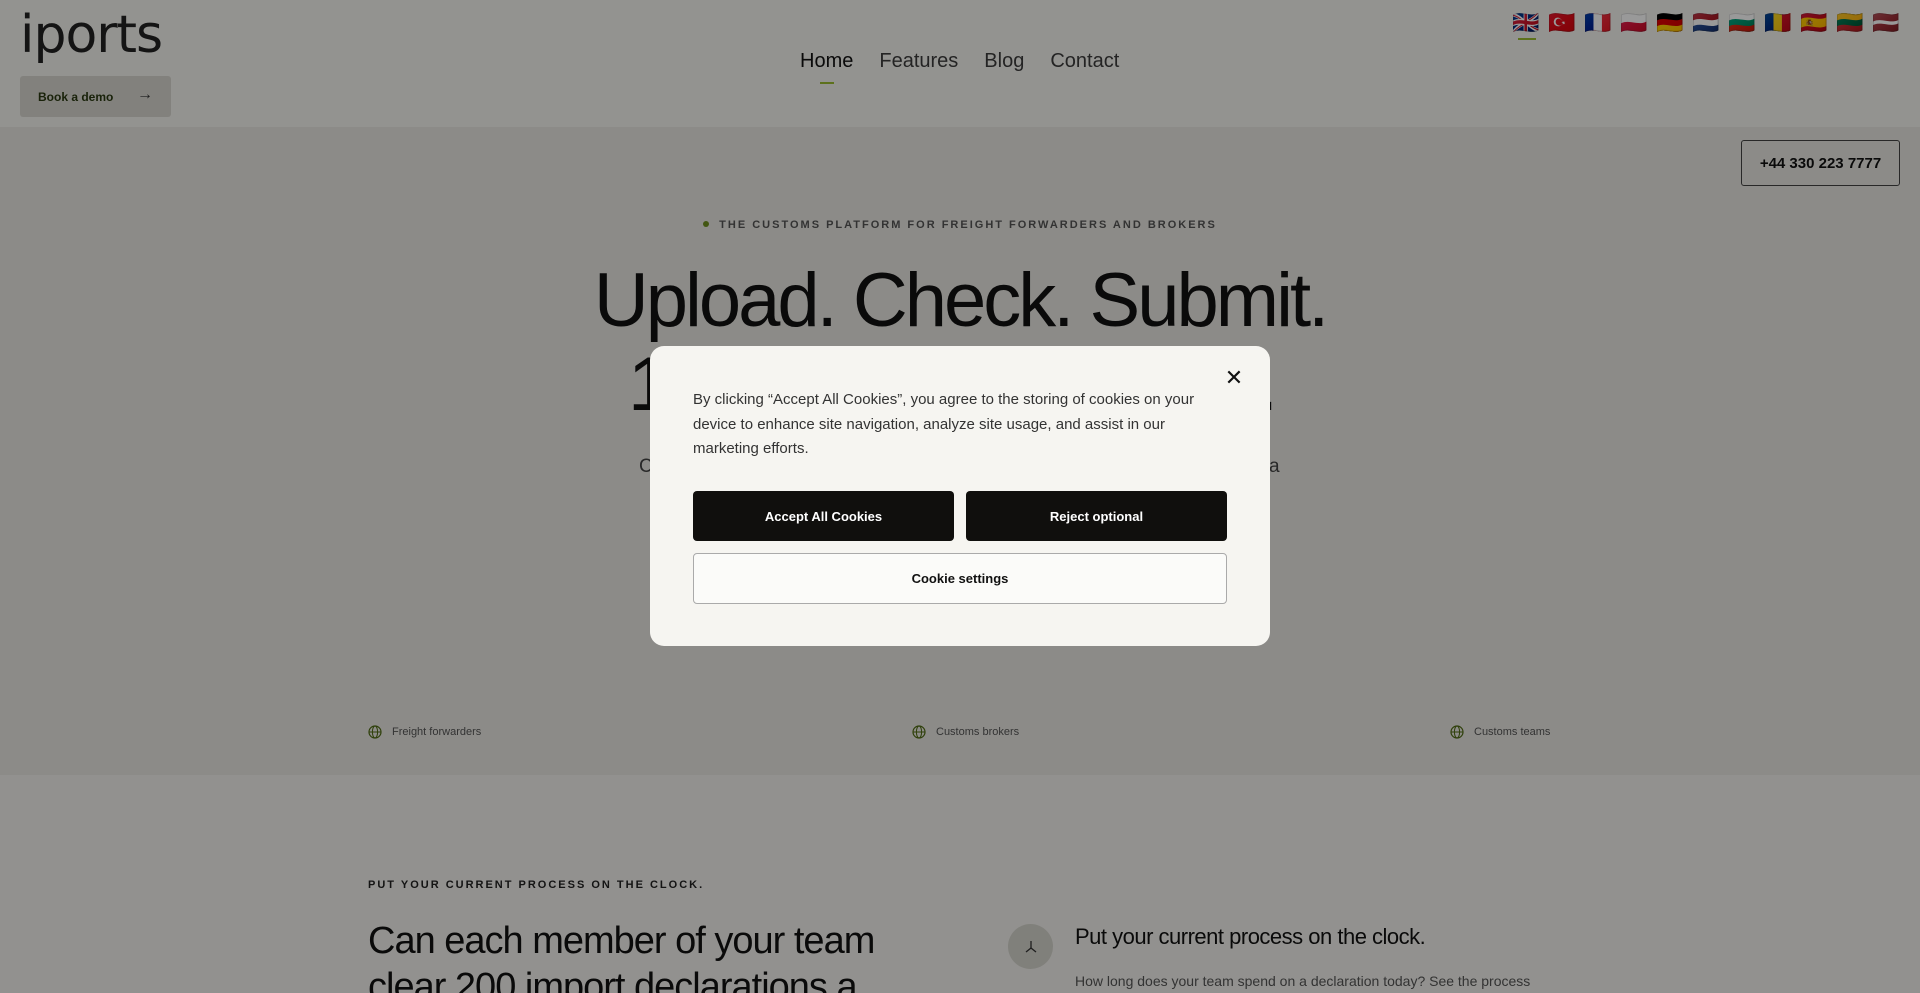 The image size is (1920, 993). What do you see at coordinates (1234, 378) in the screenshot?
I see `close-icon: ✕` at bounding box center [1234, 378].